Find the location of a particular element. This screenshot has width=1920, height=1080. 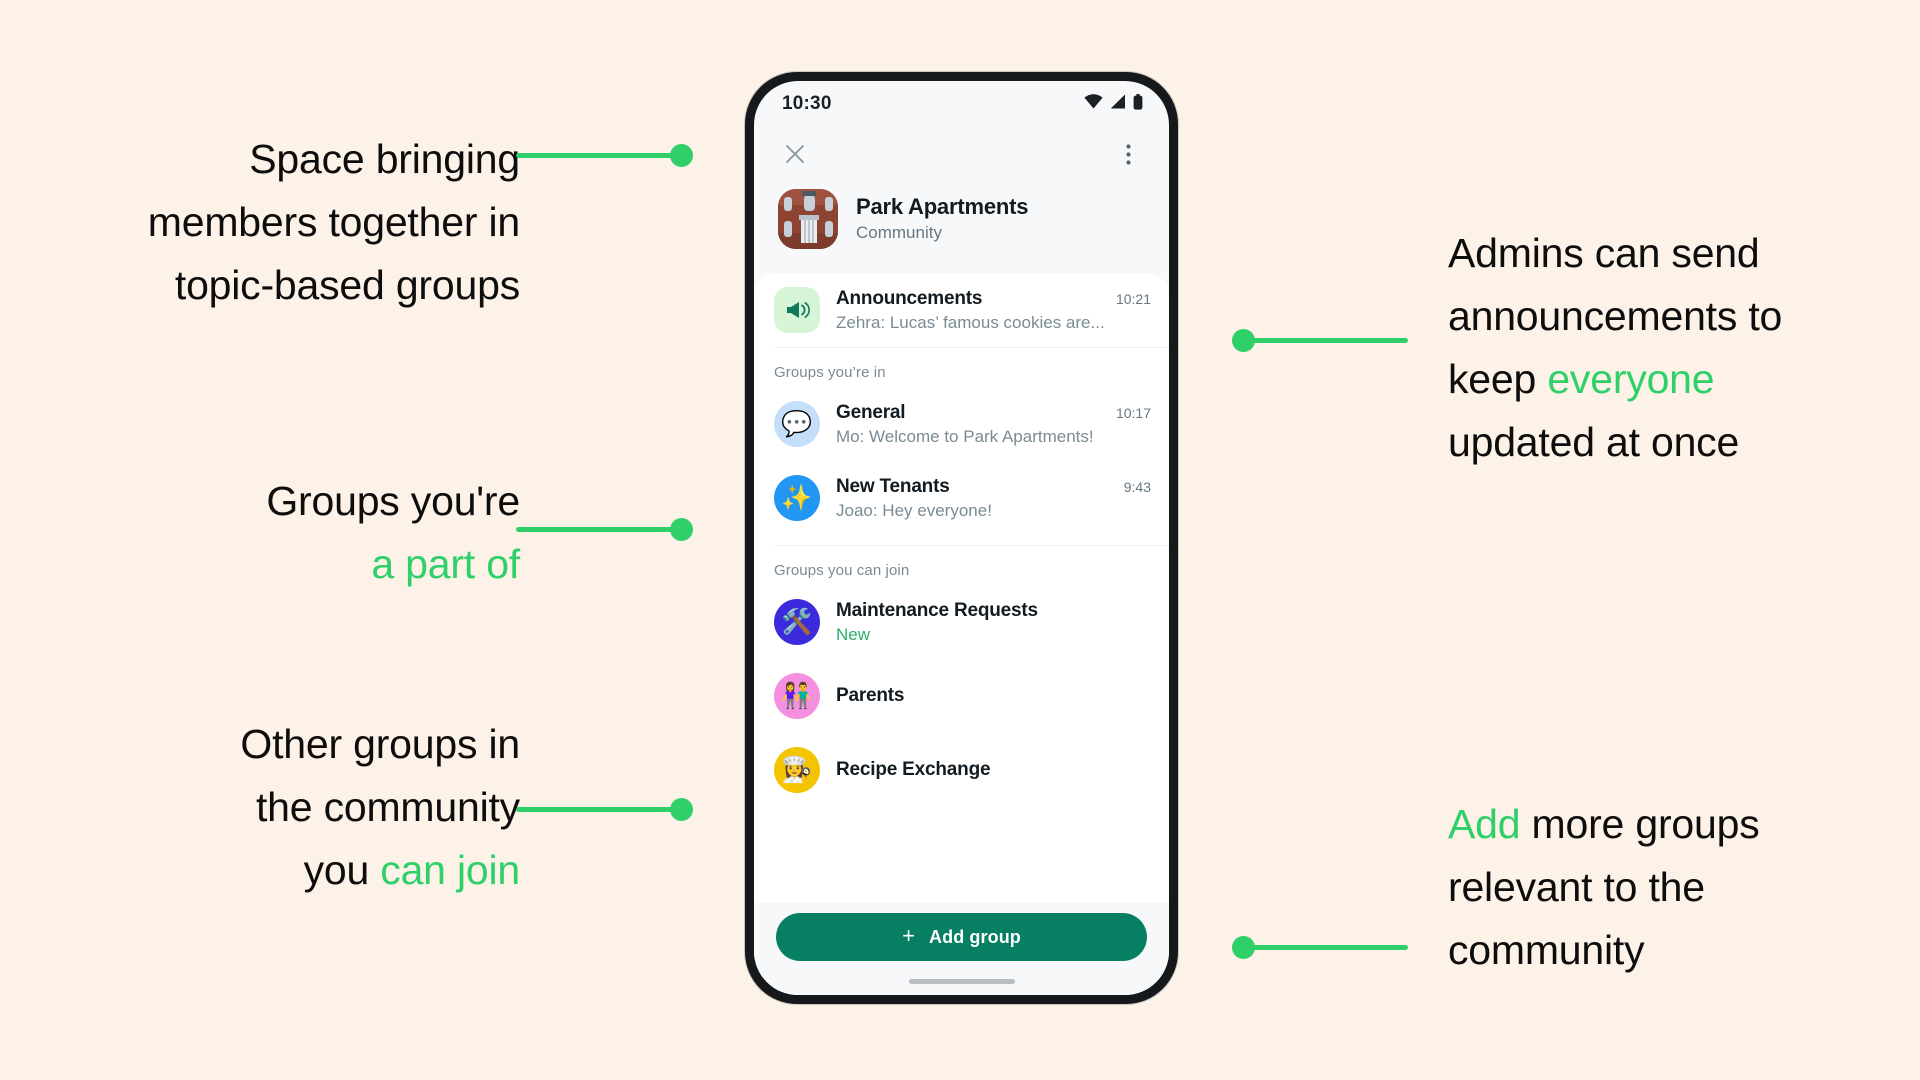

annotation-text: you is located at coordinates (342, 870).